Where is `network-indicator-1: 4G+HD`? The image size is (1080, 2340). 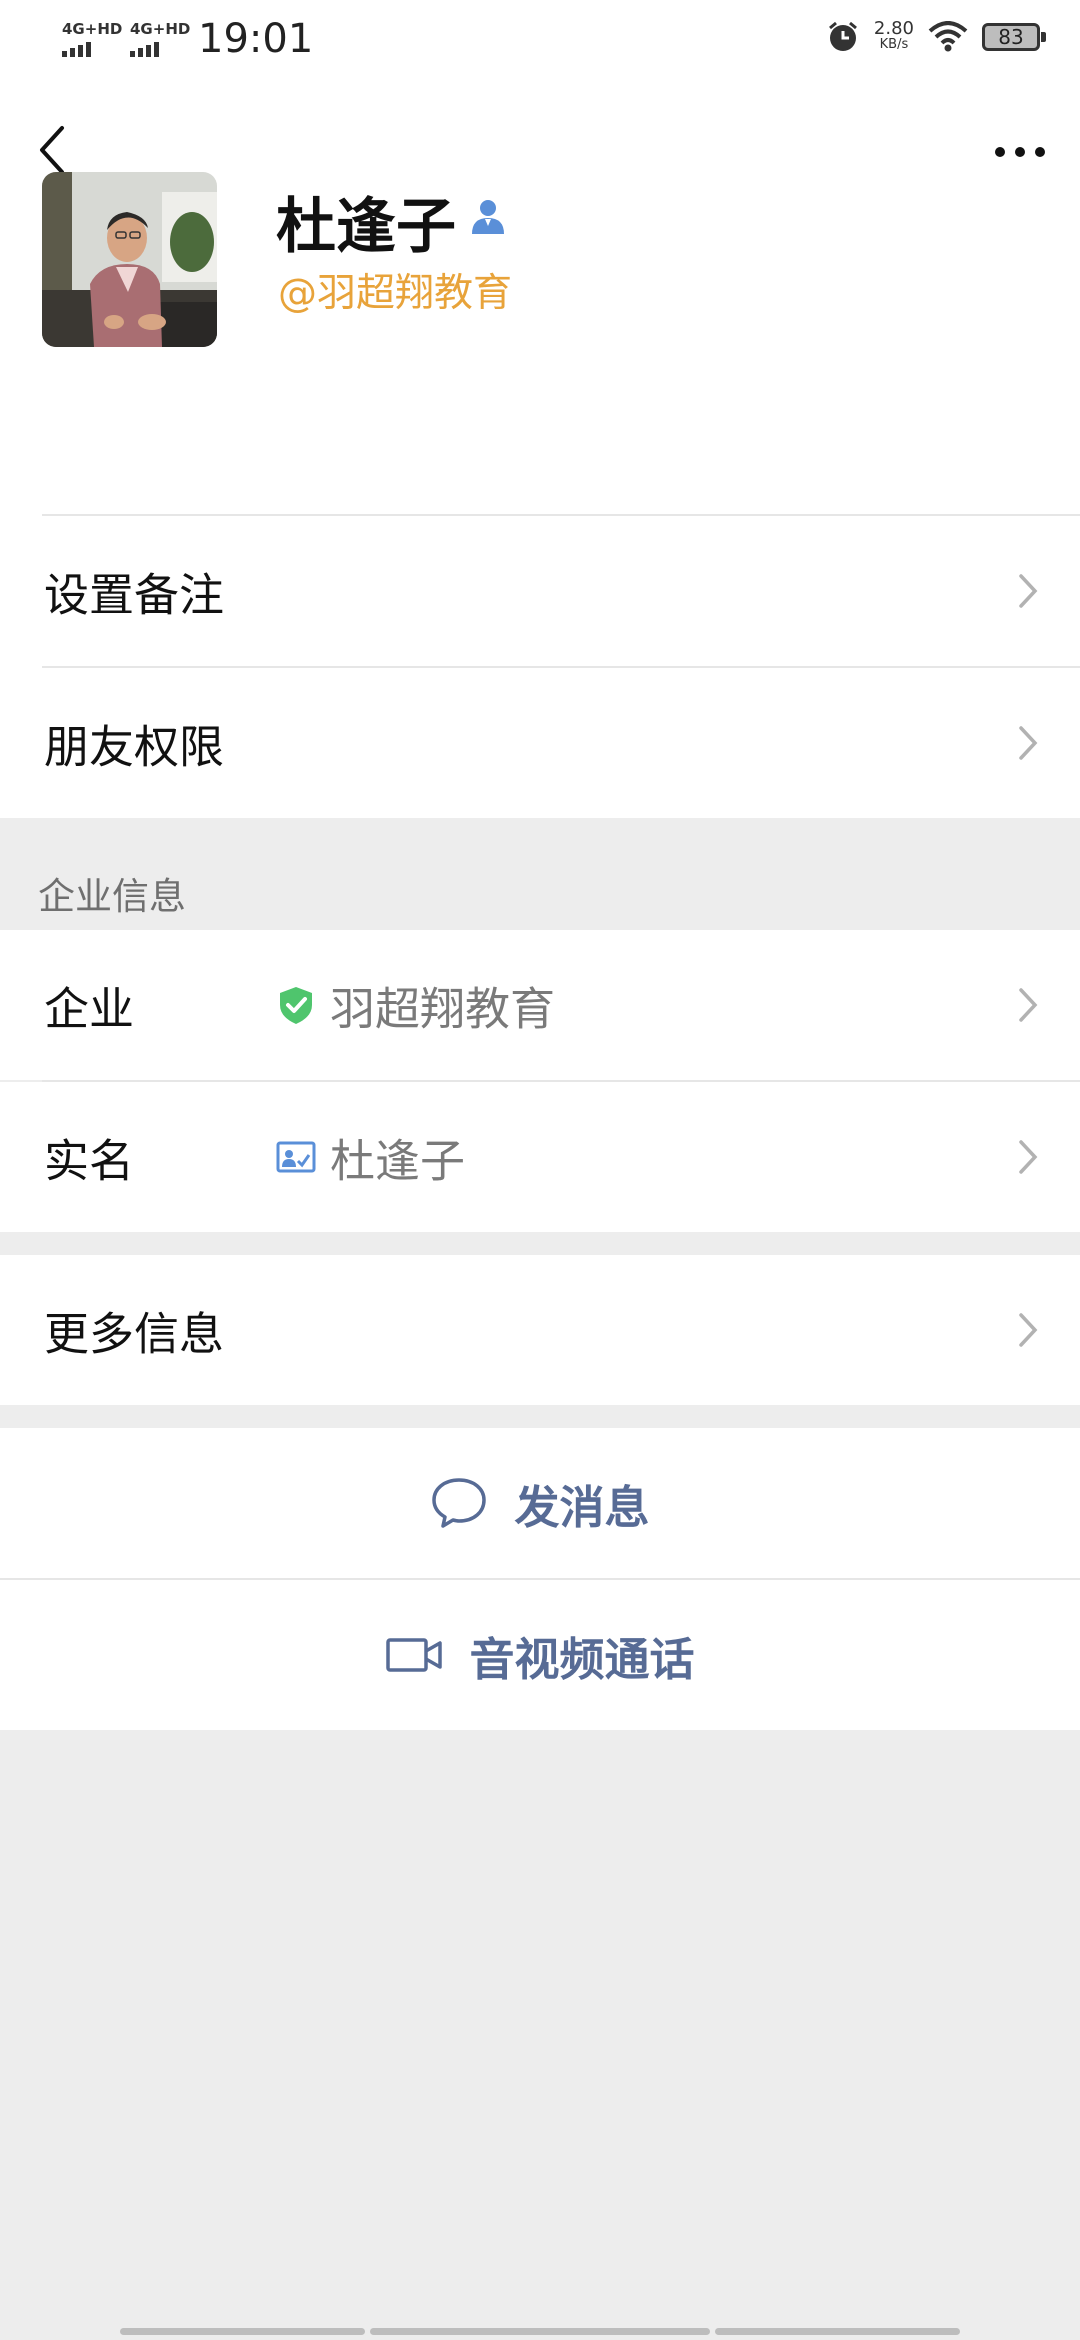 network-indicator-1: 4G+HD is located at coordinates (92, 38).